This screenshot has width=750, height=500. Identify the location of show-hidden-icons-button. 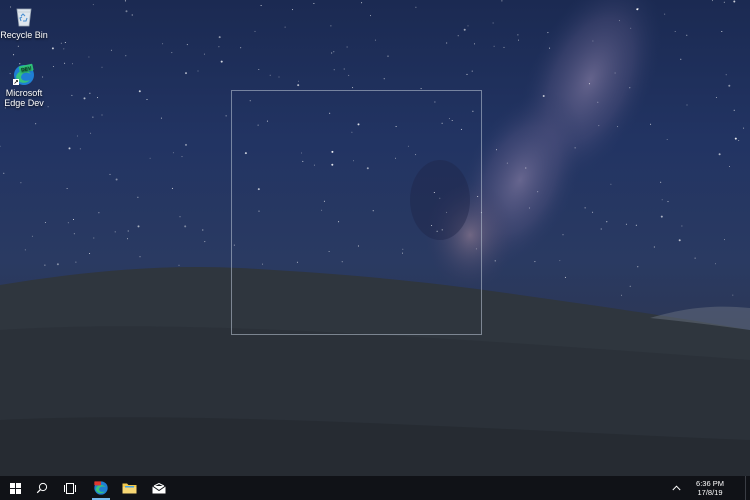
(676, 488).